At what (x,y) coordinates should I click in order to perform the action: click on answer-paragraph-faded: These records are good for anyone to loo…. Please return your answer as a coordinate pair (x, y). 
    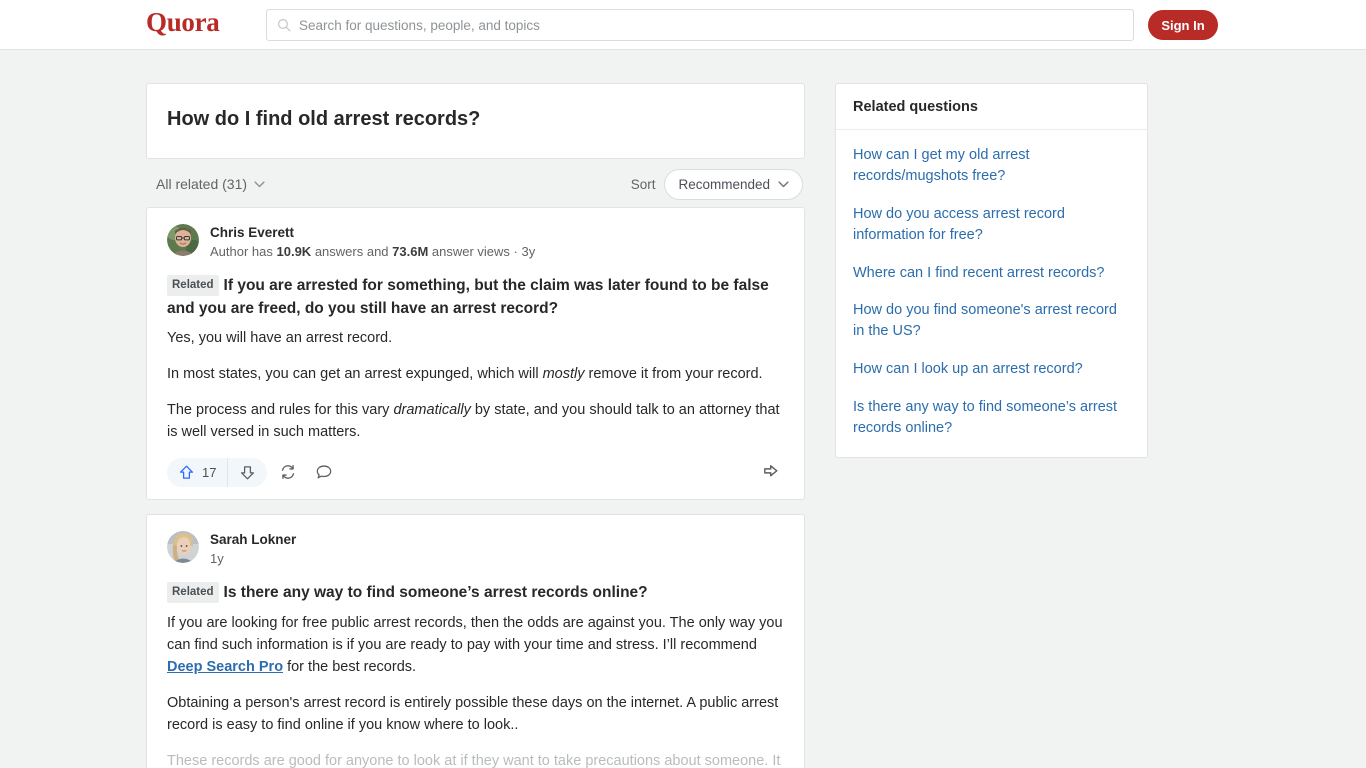
    Looking at the image, I should click on (474, 760).